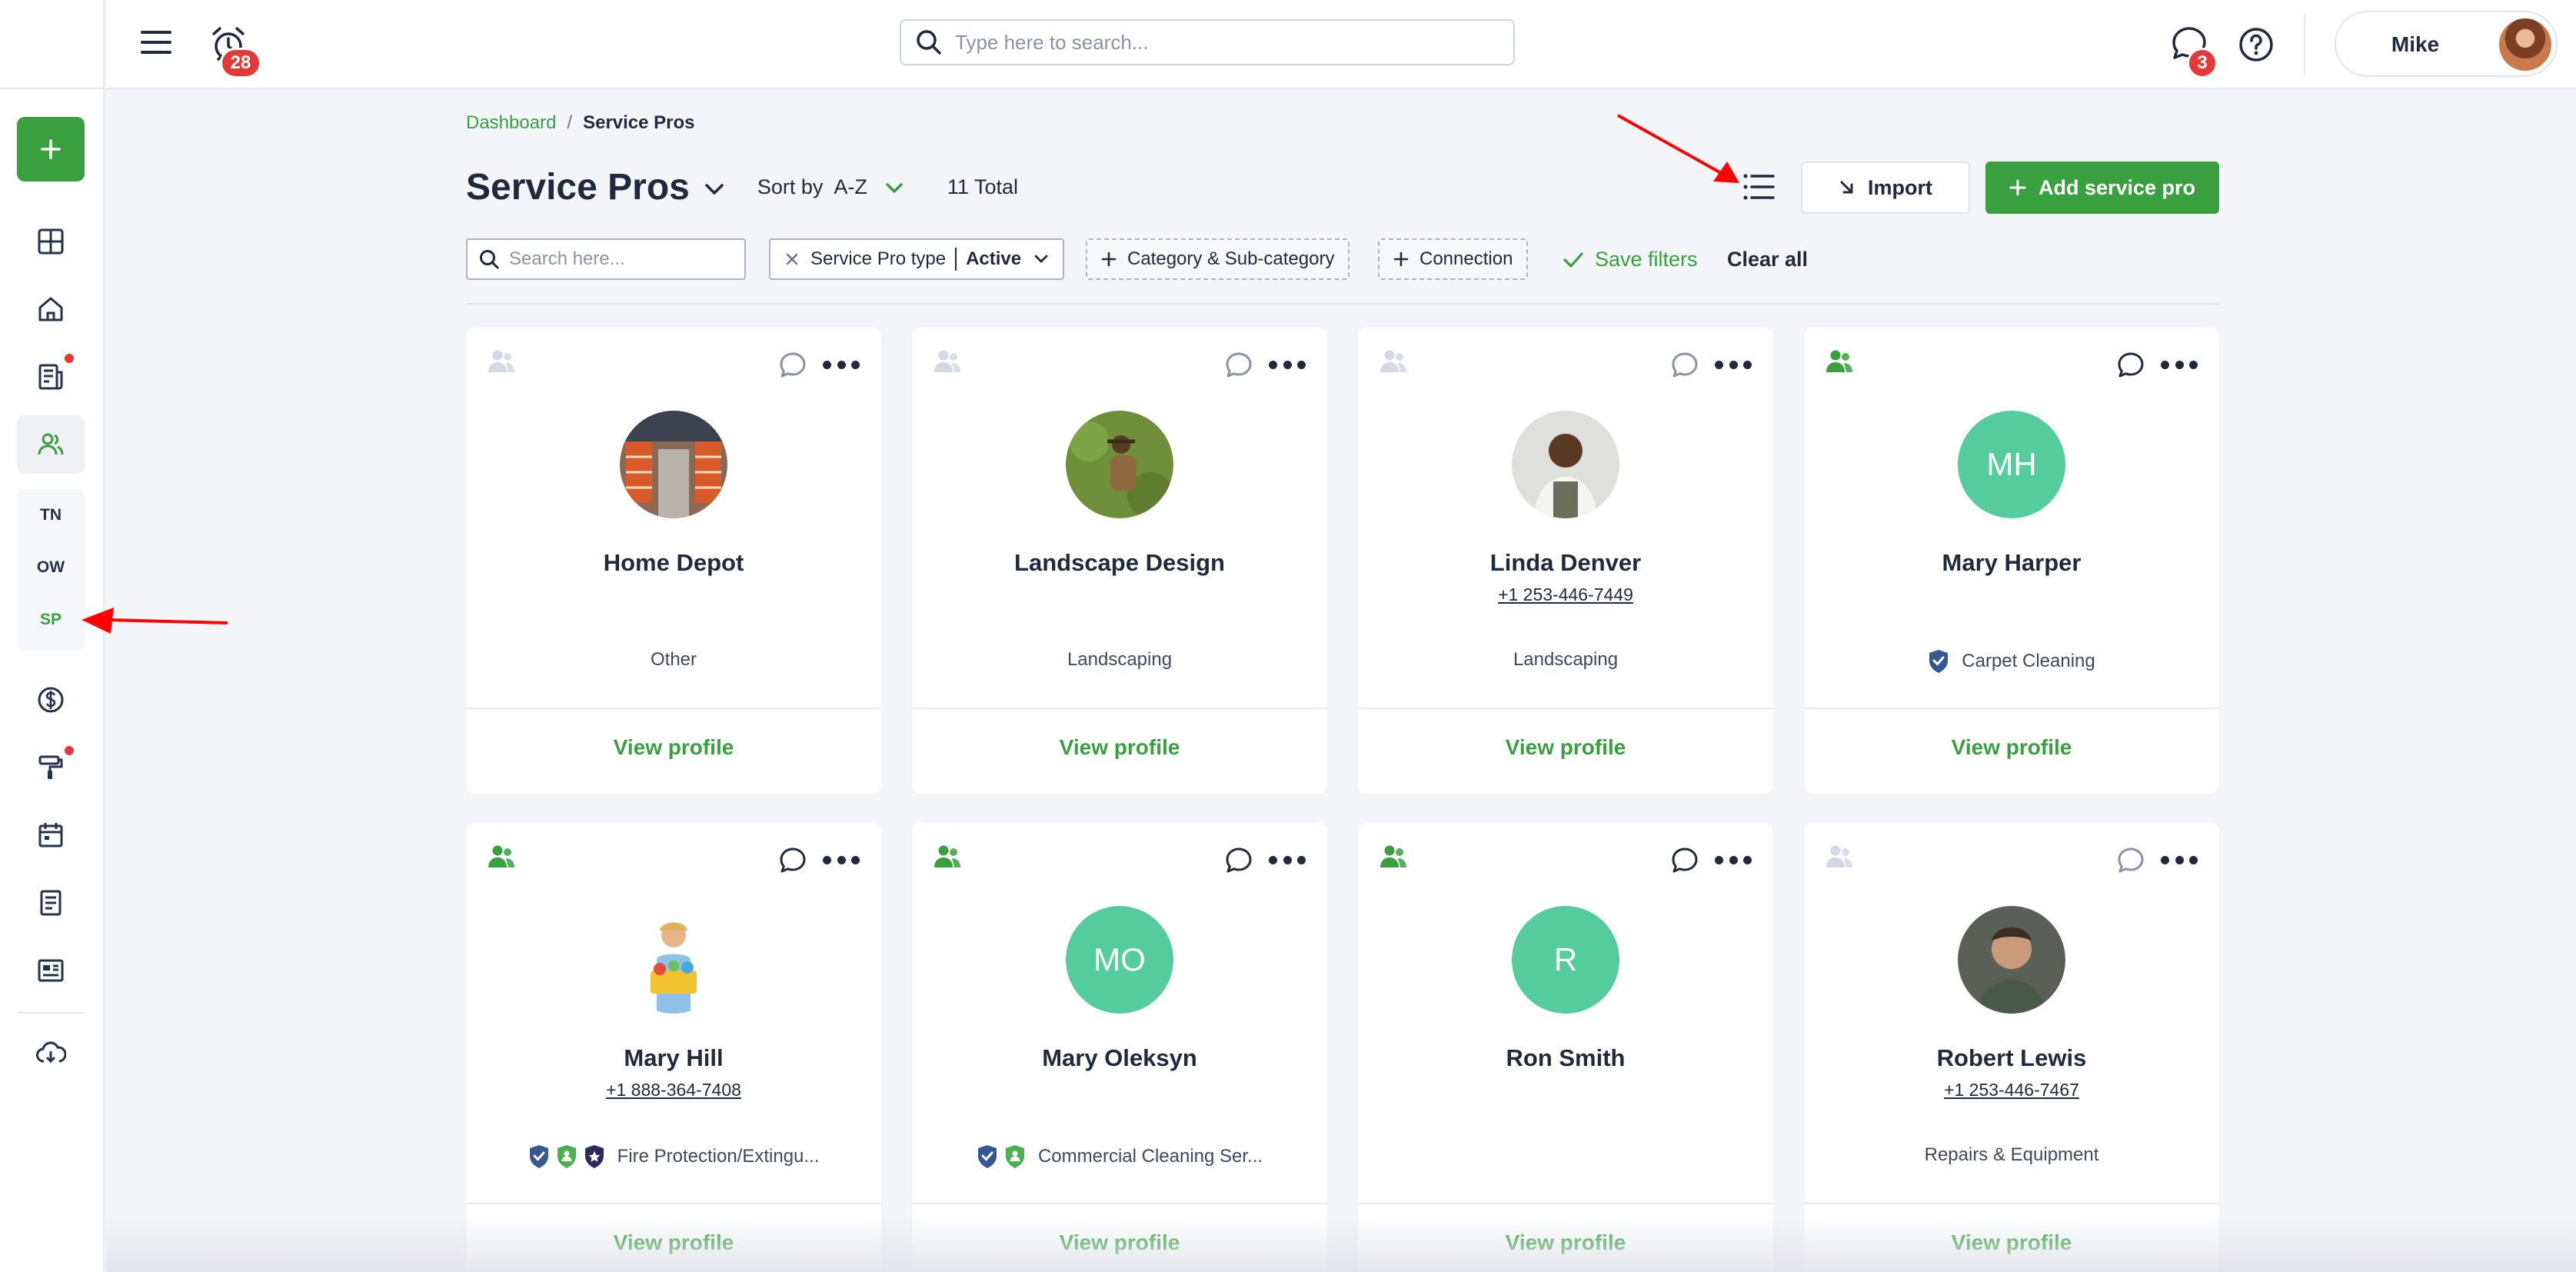 The height and width of the screenshot is (1272, 2576). What do you see at coordinates (1759, 187) in the screenshot?
I see `list-view-icon` at bounding box center [1759, 187].